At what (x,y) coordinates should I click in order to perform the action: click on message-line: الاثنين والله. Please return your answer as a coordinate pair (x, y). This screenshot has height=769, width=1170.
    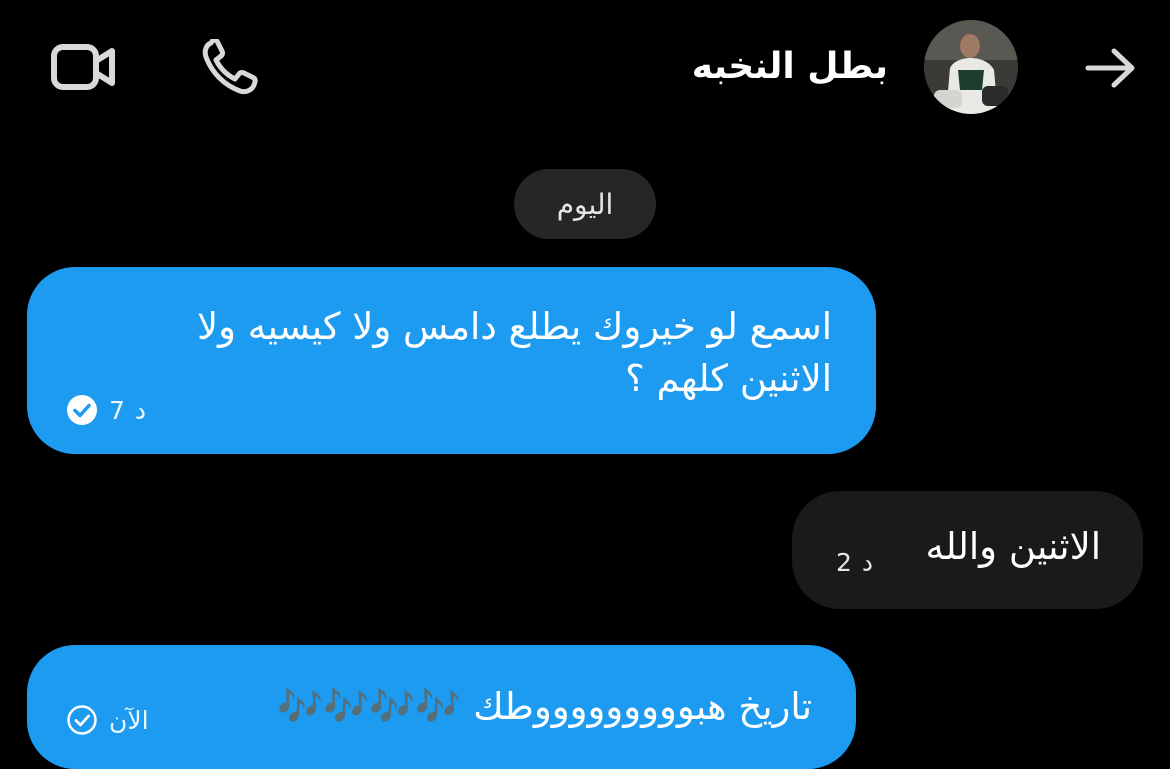
    Looking at the image, I should click on (1013, 546).